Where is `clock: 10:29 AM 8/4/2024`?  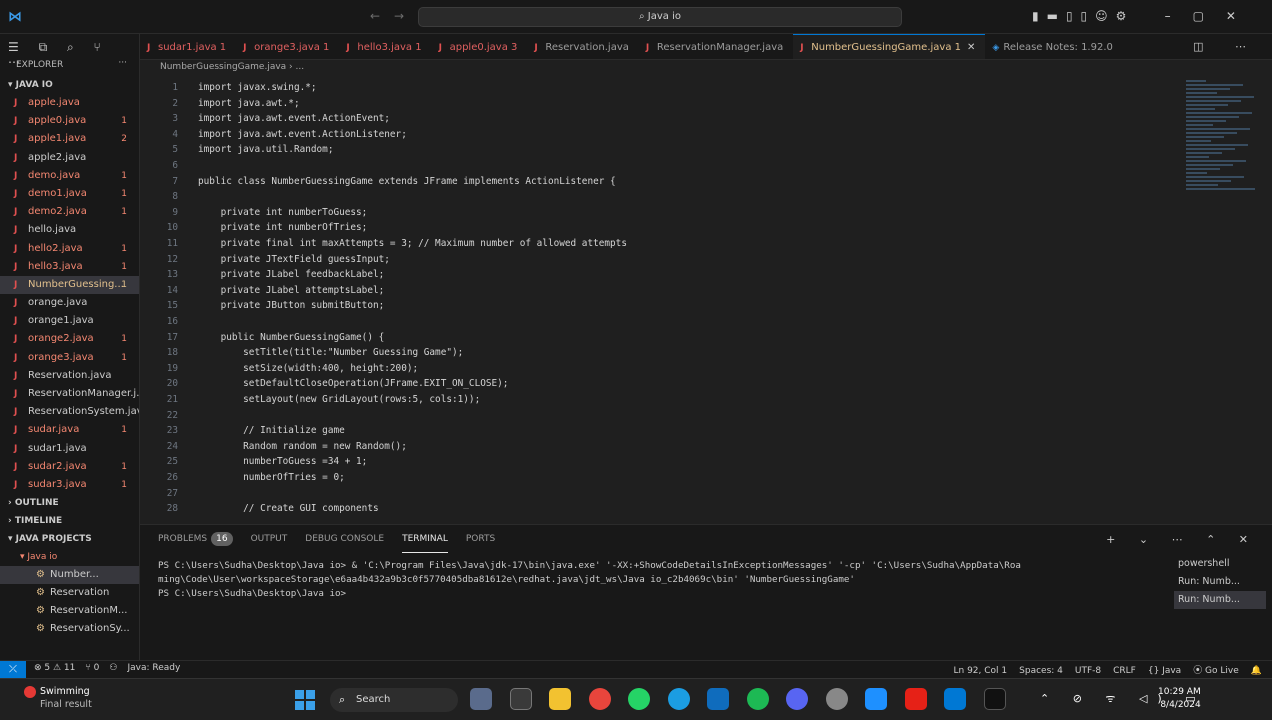 clock: 10:29 AM 8/4/2024 is located at coordinates (1179, 699).